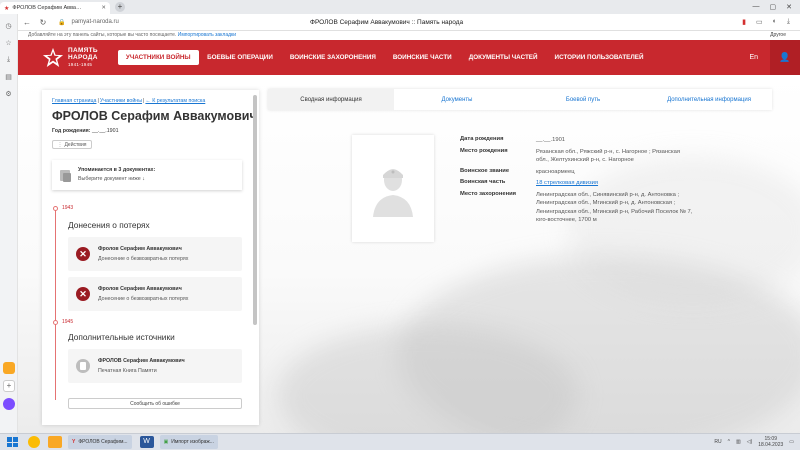 This screenshot has width=800, height=450. Describe the element at coordinates (567, 183) in the screenshot. I see `unit-link: 18 стрелковая дивизия` at that location.